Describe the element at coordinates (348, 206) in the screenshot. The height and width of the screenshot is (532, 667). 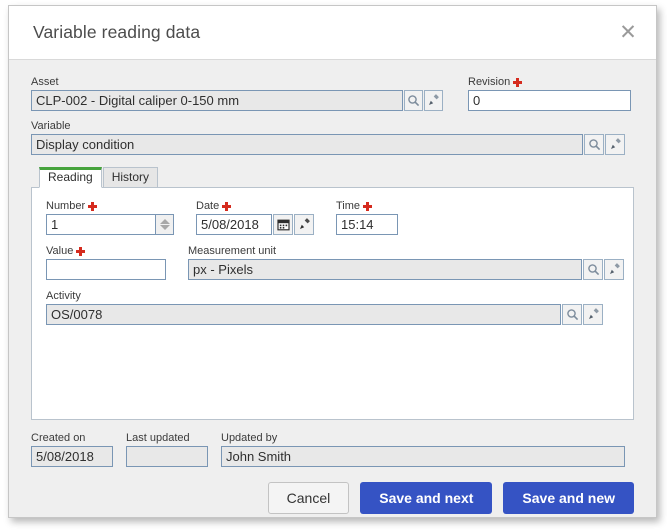
I see `time-label-text: Time` at that location.